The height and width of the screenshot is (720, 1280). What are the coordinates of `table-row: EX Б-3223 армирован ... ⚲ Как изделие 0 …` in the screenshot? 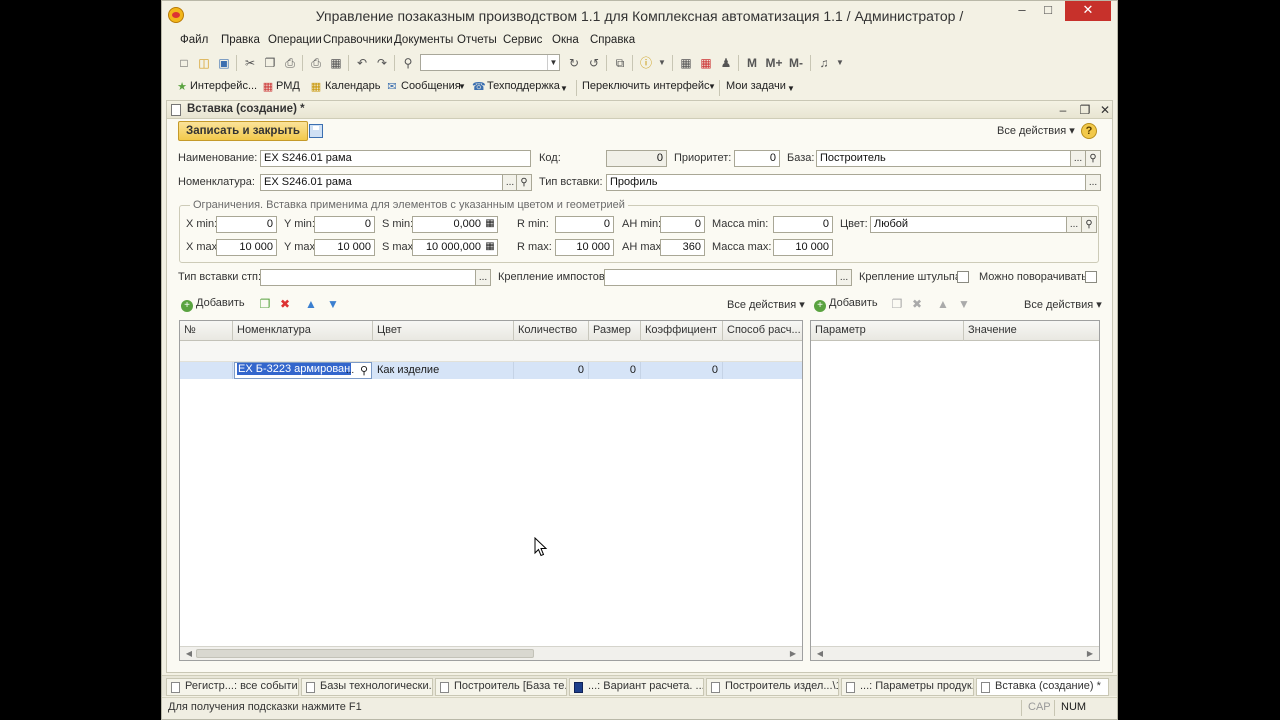 It's located at (491, 370).